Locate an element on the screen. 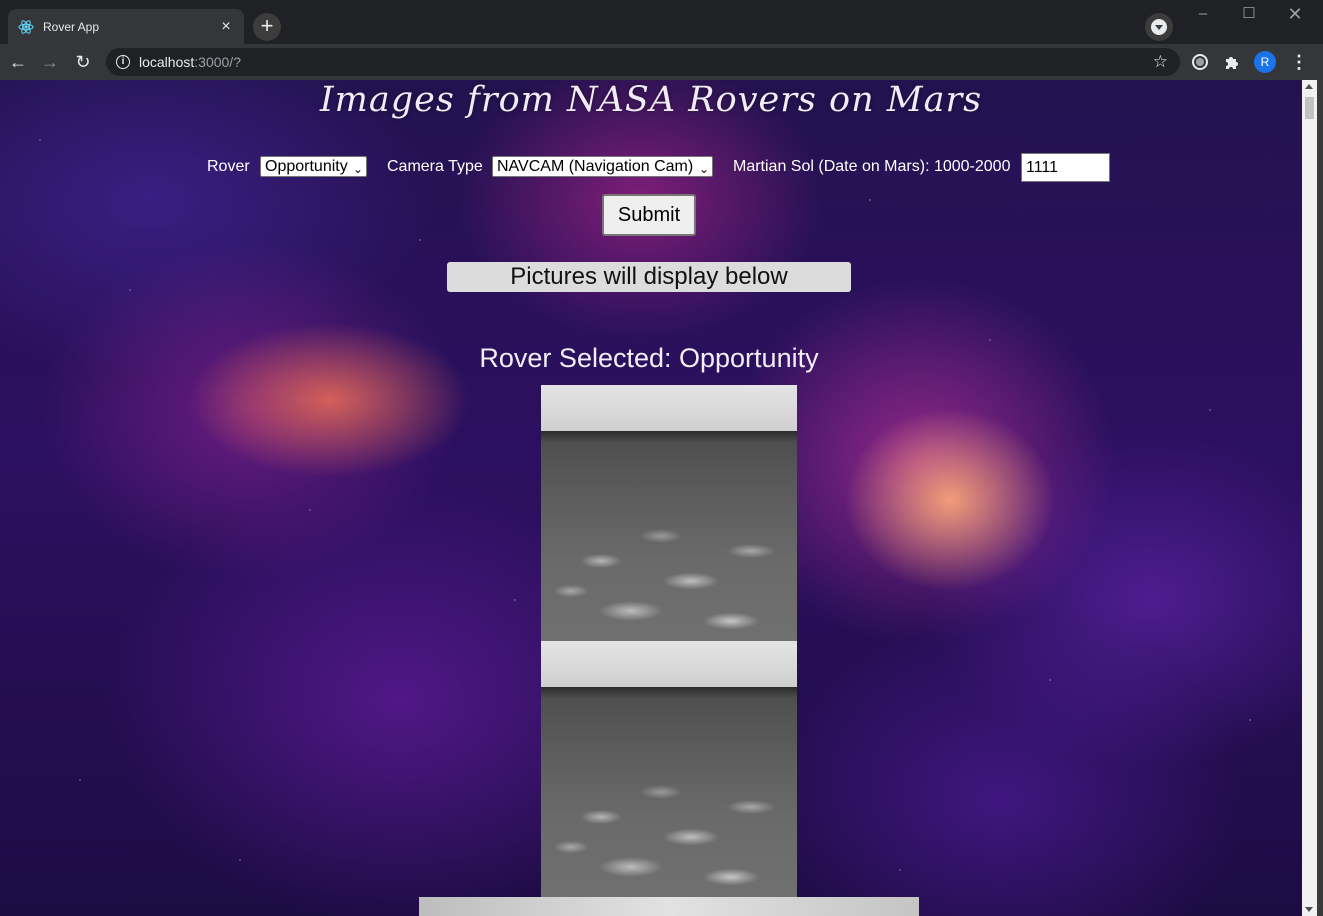 Image resolution: width=1323 pixels, height=916 pixels. reload-icon: ↻ is located at coordinates (83, 62).